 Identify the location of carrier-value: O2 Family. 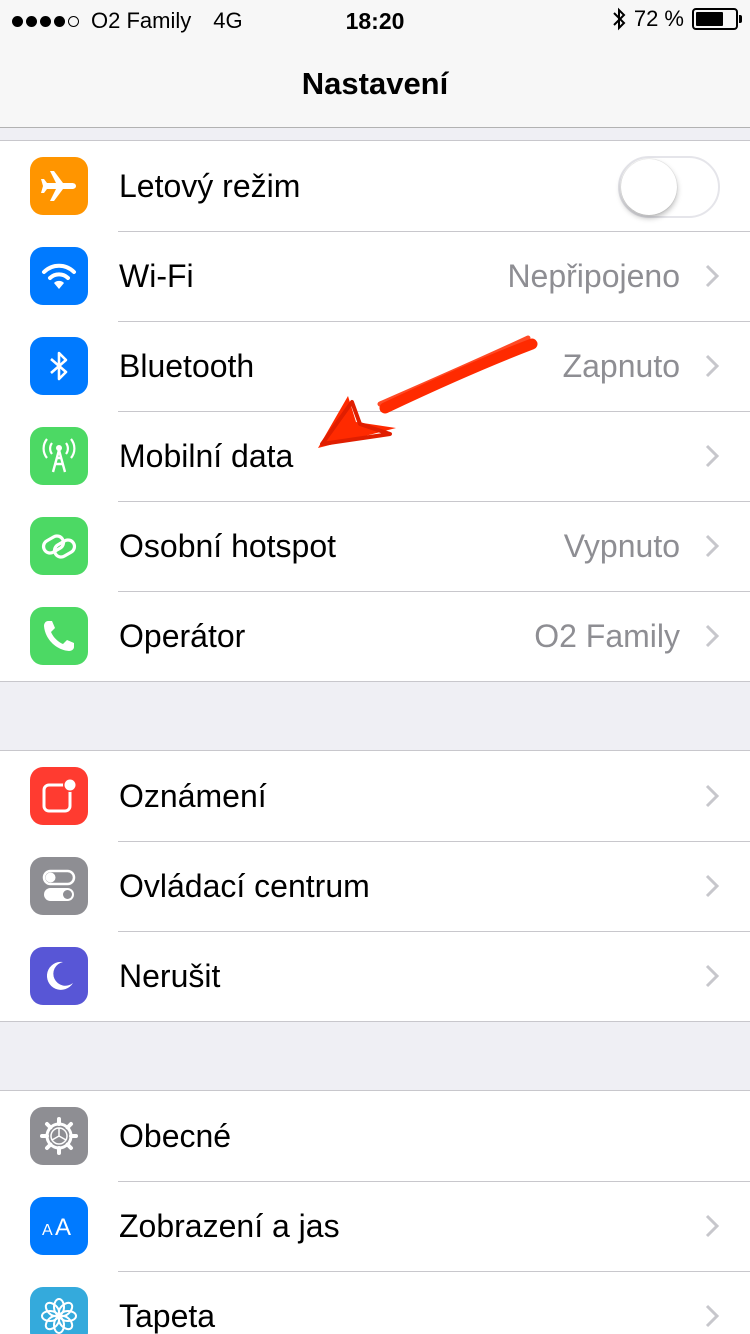
(607, 636).